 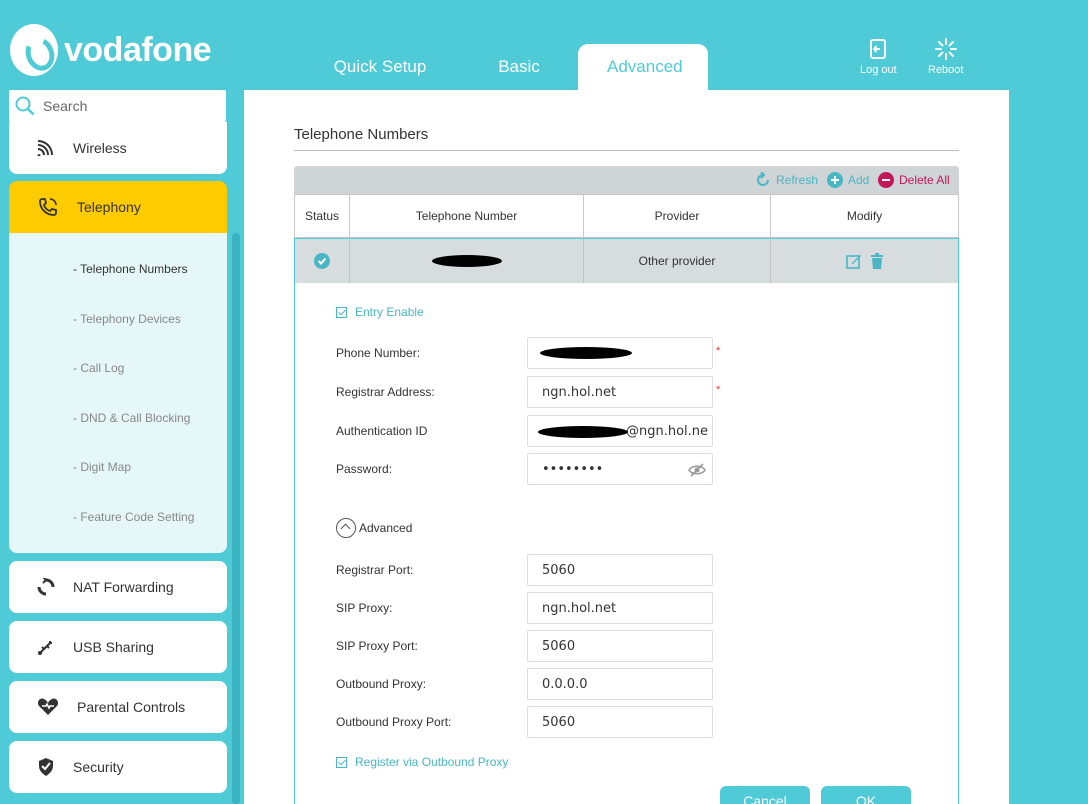 What do you see at coordinates (620, 608) in the screenshot?
I see `sip-proxy-field` at bounding box center [620, 608].